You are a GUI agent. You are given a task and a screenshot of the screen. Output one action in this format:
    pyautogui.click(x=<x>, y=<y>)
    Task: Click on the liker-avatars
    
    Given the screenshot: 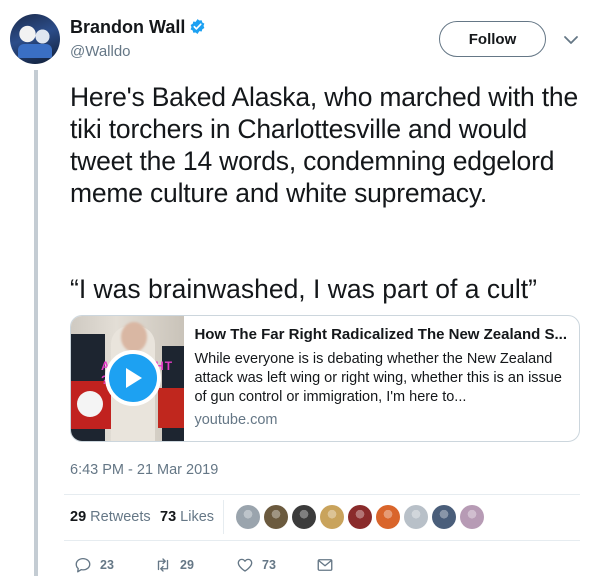 What is the action you would take?
    pyautogui.click(x=360, y=517)
    